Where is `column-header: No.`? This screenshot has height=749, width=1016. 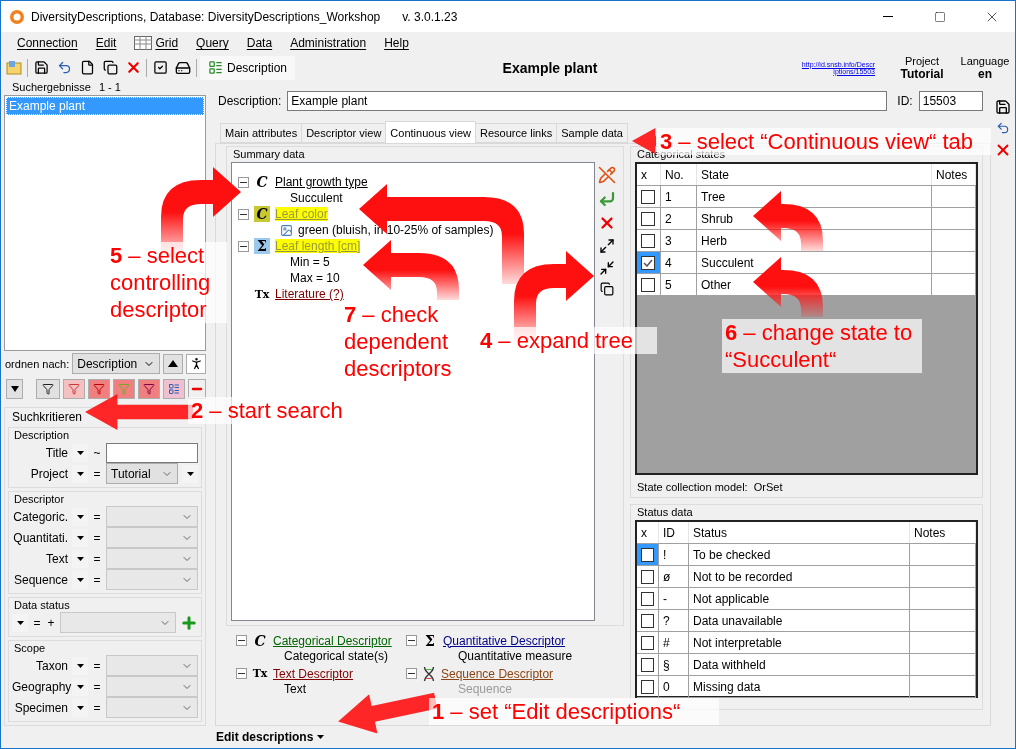 column-header: No. is located at coordinates (674, 174).